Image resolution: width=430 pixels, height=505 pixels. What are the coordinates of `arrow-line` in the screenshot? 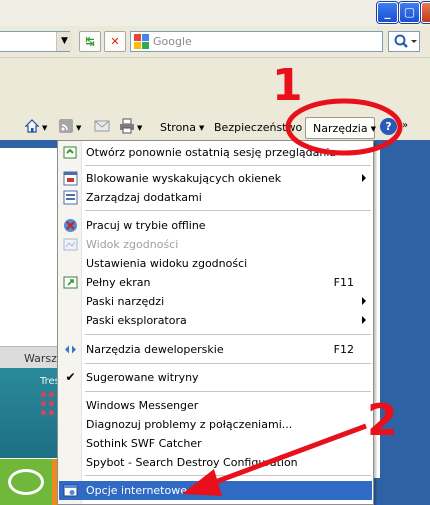 It's located at (288, 455).